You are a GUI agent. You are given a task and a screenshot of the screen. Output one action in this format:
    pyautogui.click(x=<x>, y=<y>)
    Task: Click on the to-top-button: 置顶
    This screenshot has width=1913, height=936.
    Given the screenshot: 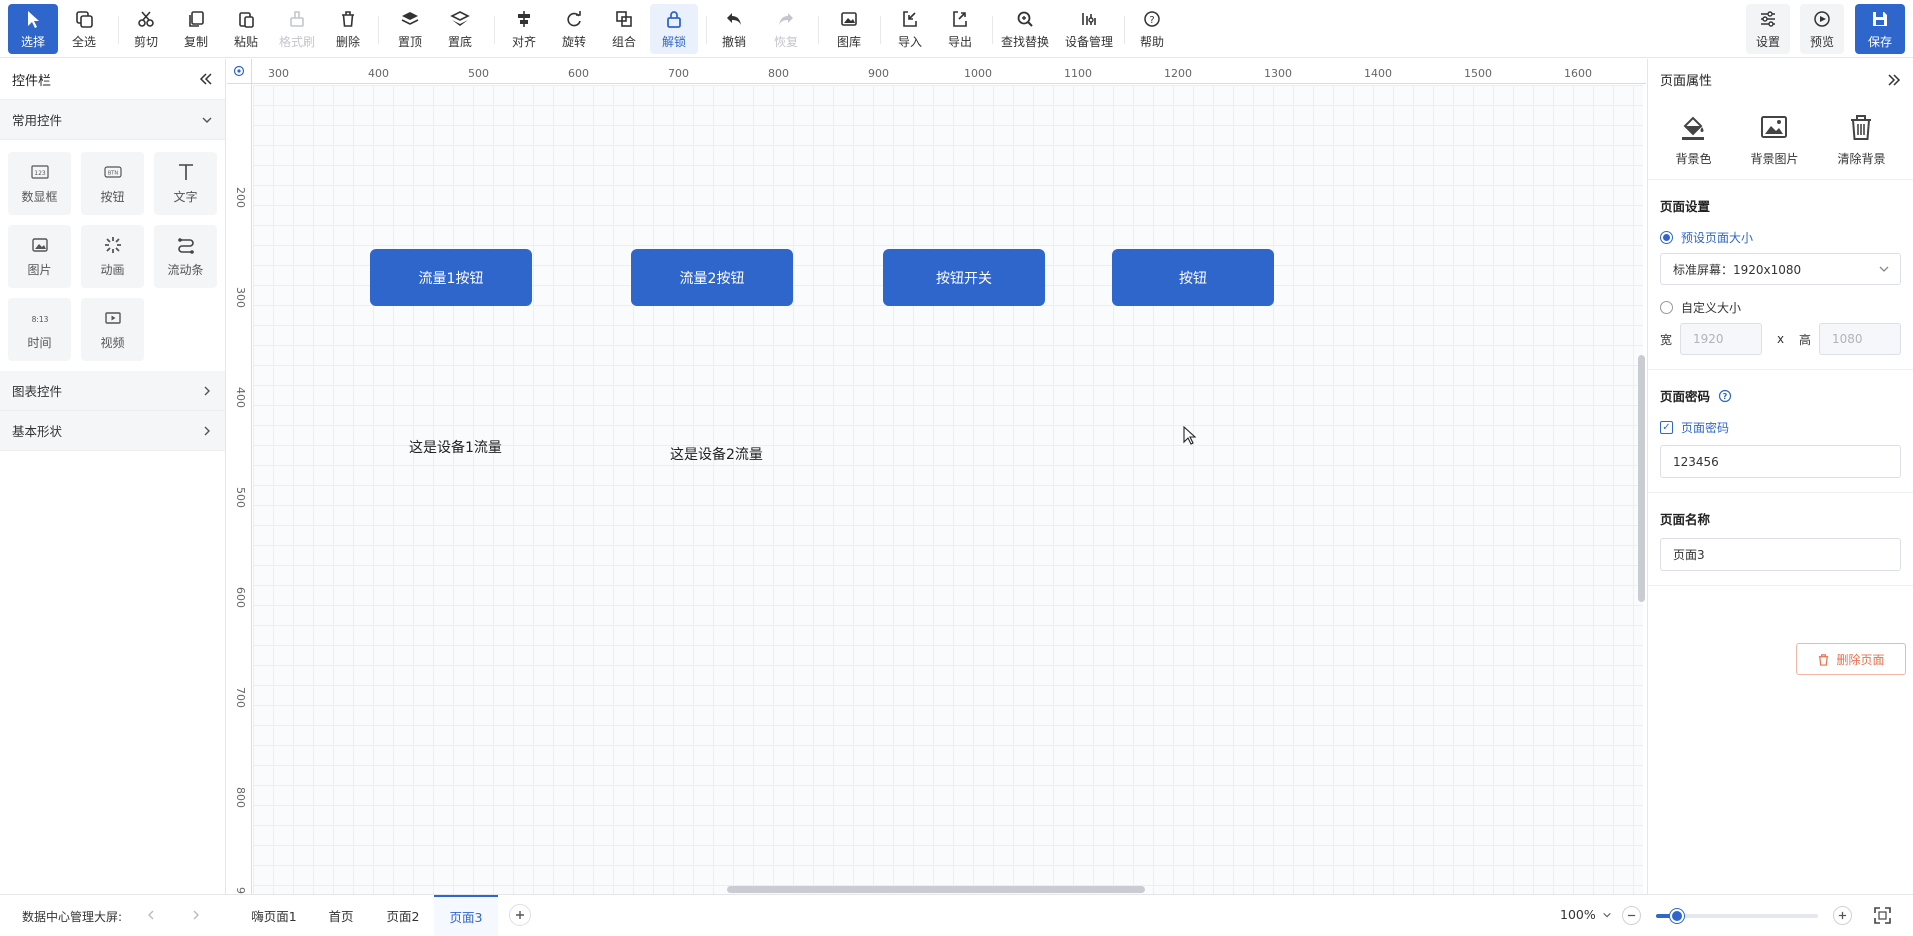 What is the action you would take?
    pyautogui.click(x=410, y=29)
    